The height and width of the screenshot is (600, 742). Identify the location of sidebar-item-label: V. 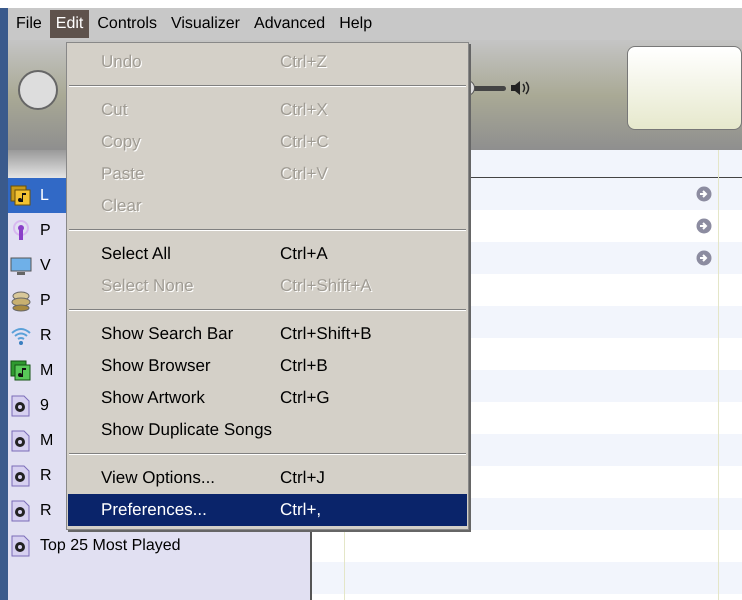
(45, 266).